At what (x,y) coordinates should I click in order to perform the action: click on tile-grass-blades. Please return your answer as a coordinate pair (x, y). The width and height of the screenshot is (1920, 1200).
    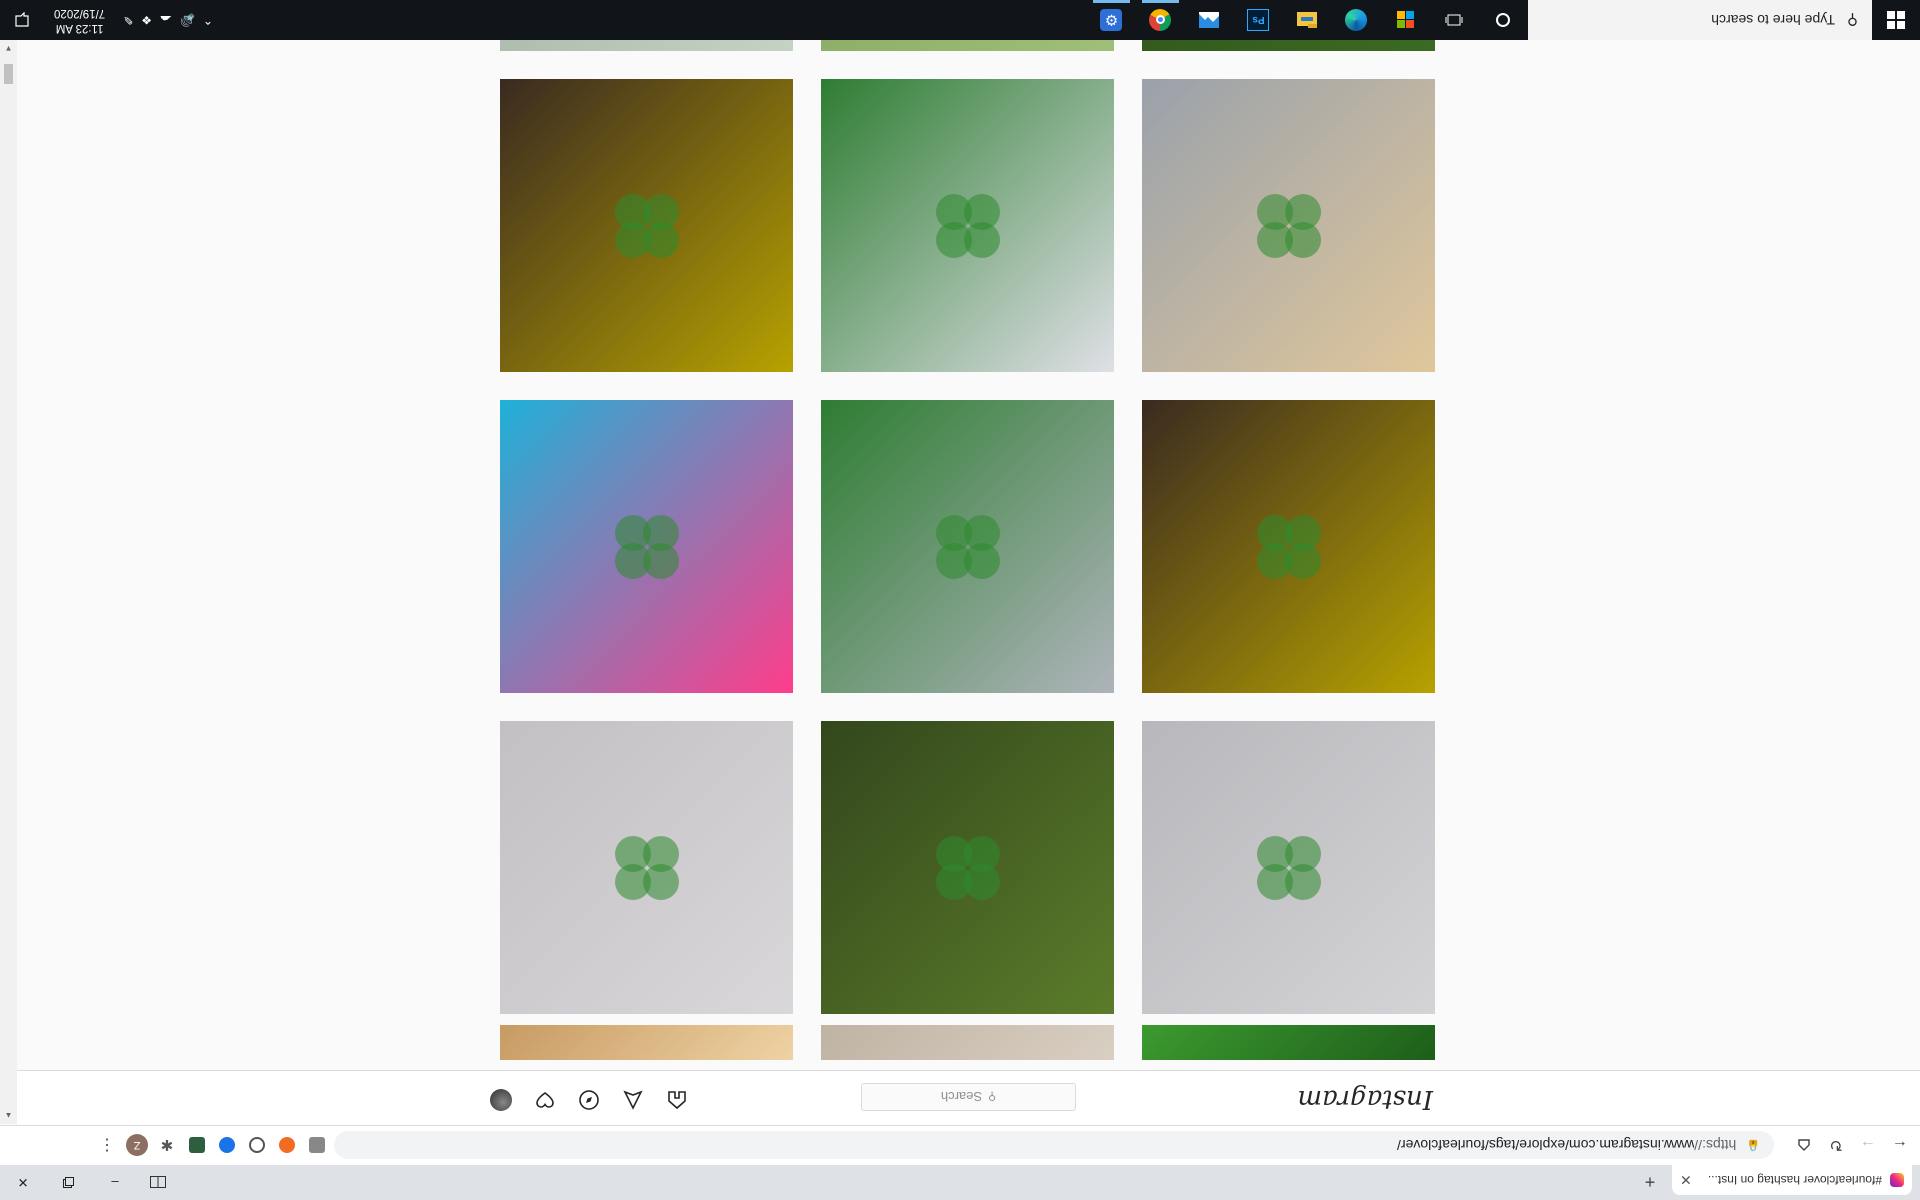
    Looking at the image, I should click on (1288, 1042).